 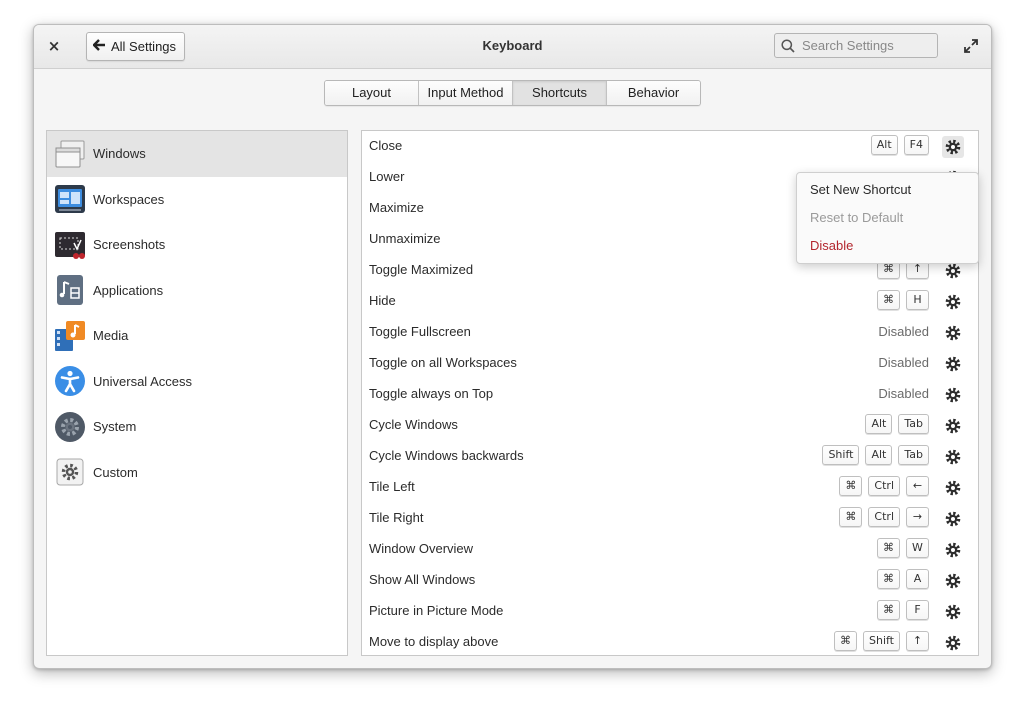 I want to click on key-cap: W, so click(x=917, y=548).